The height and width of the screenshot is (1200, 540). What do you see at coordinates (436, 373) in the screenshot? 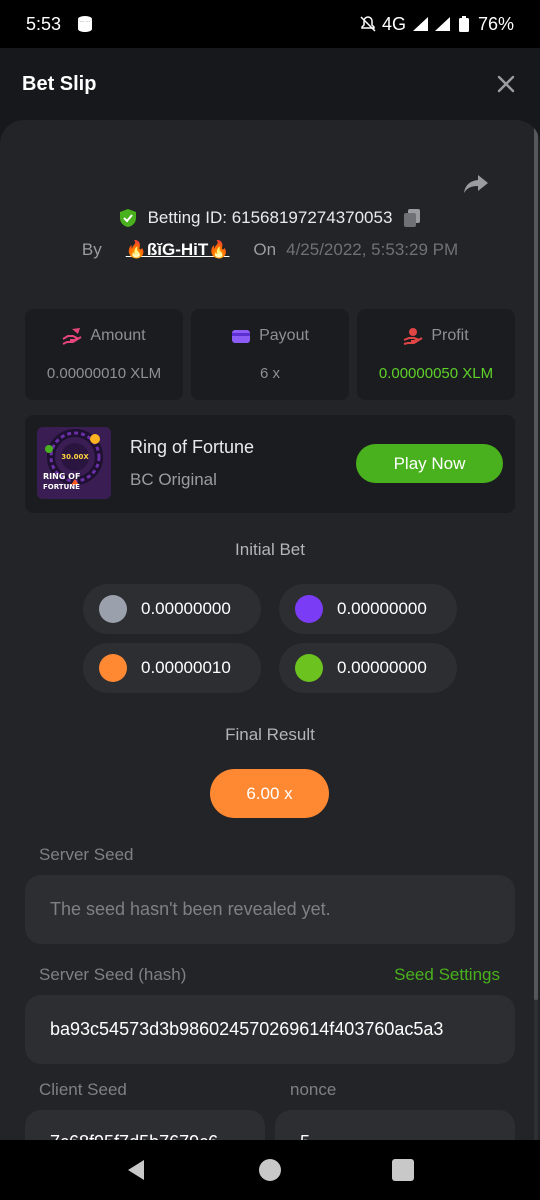
I see `profit-value: 0.00000050 XLM` at bounding box center [436, 373].